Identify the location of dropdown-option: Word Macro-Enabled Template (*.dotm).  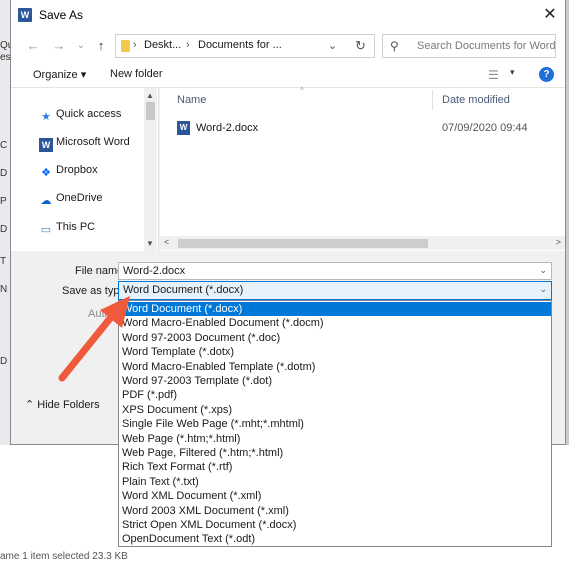
(335, 367).